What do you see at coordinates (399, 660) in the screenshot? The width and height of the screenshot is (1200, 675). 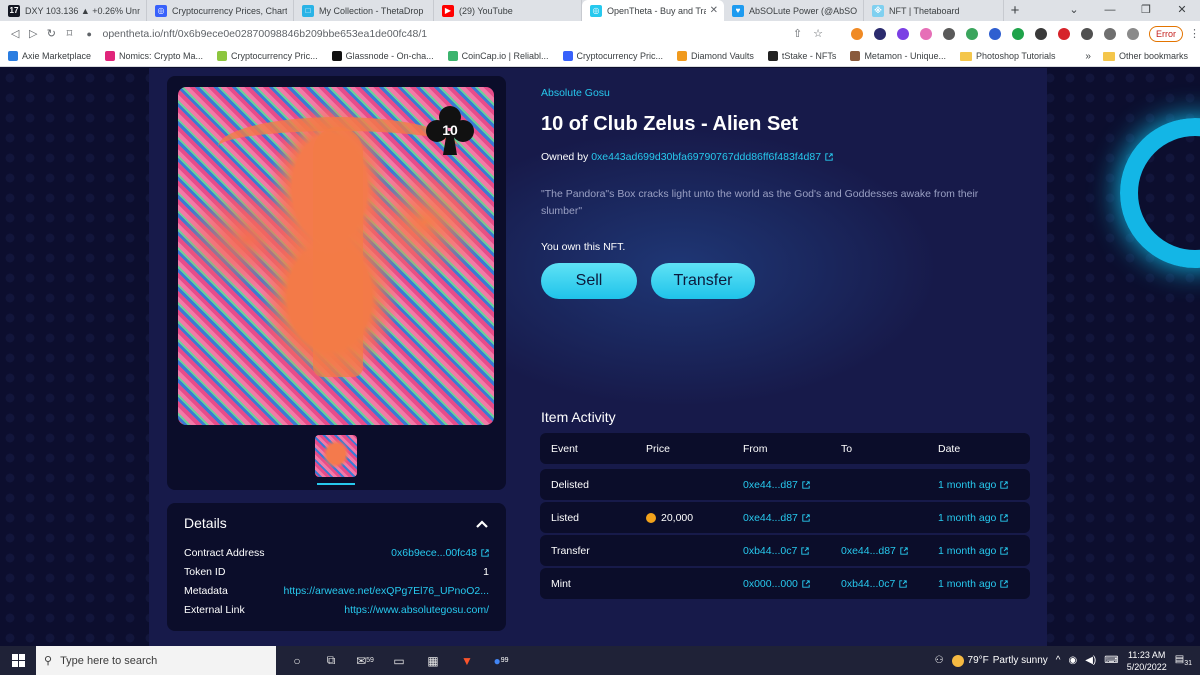 I see `file-explorer-icon: ▭` at bounding box center [399, 660].